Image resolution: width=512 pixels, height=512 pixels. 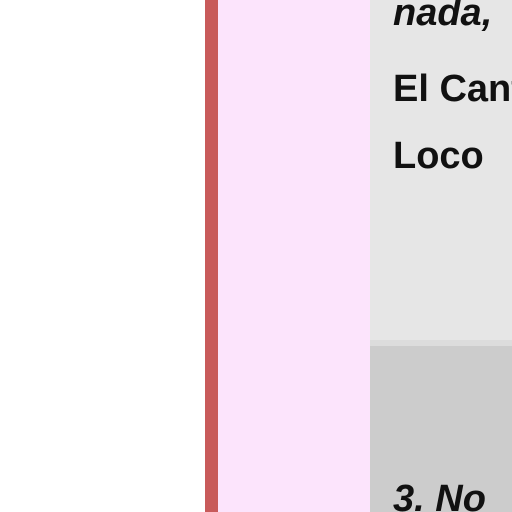 I want to click on content-panel-bottom: 3. No, so click(x=441, y=429).